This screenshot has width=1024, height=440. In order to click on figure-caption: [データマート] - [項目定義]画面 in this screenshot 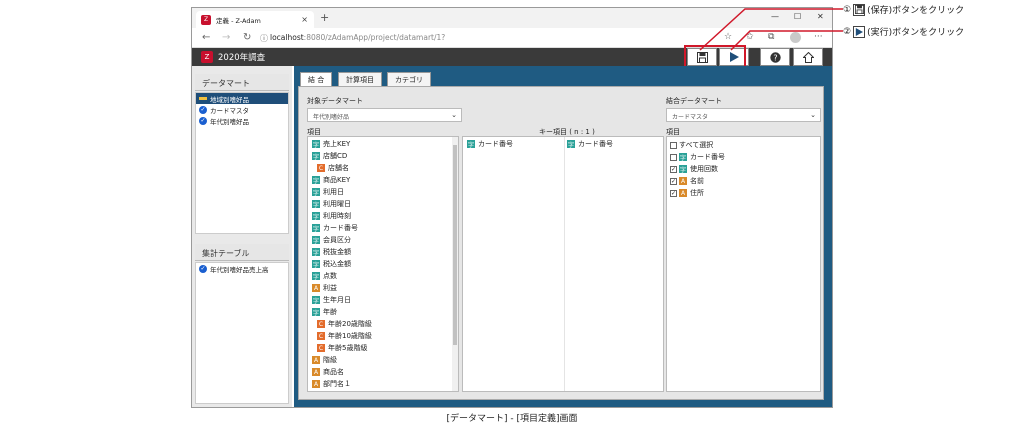, I will do `click(512, 419)`.